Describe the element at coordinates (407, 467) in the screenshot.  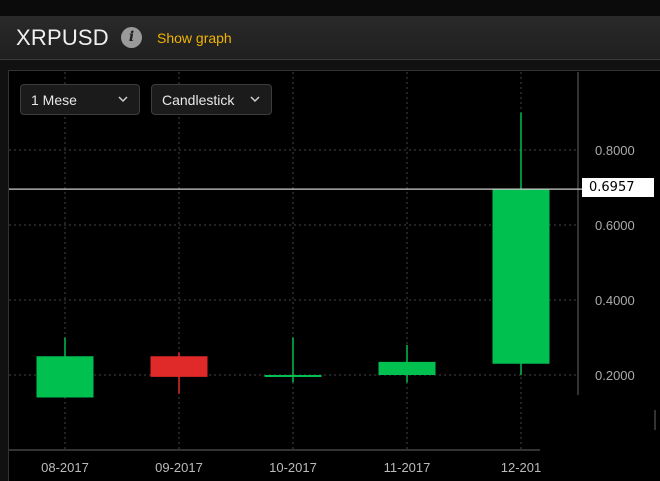
I see `x-tick-label: 11-2017` at that location.